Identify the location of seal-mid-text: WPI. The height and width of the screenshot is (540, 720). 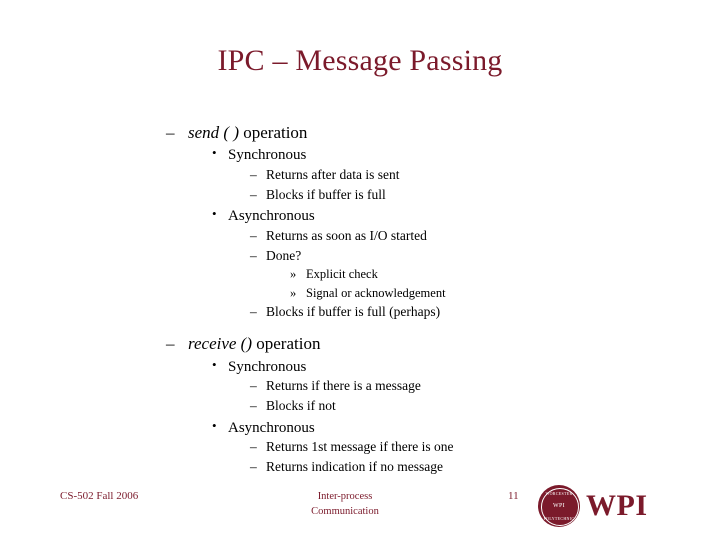
(559, 506).